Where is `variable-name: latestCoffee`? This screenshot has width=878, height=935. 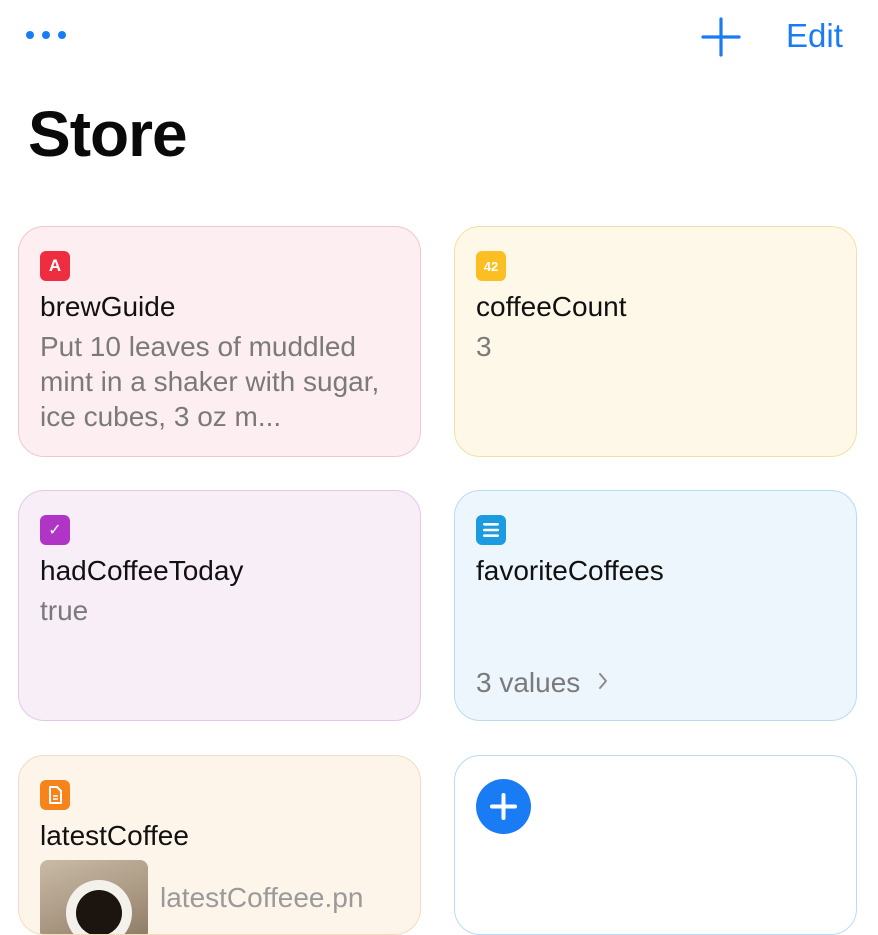 variable-name: latestCoffee is located at coordinates (114, 835).